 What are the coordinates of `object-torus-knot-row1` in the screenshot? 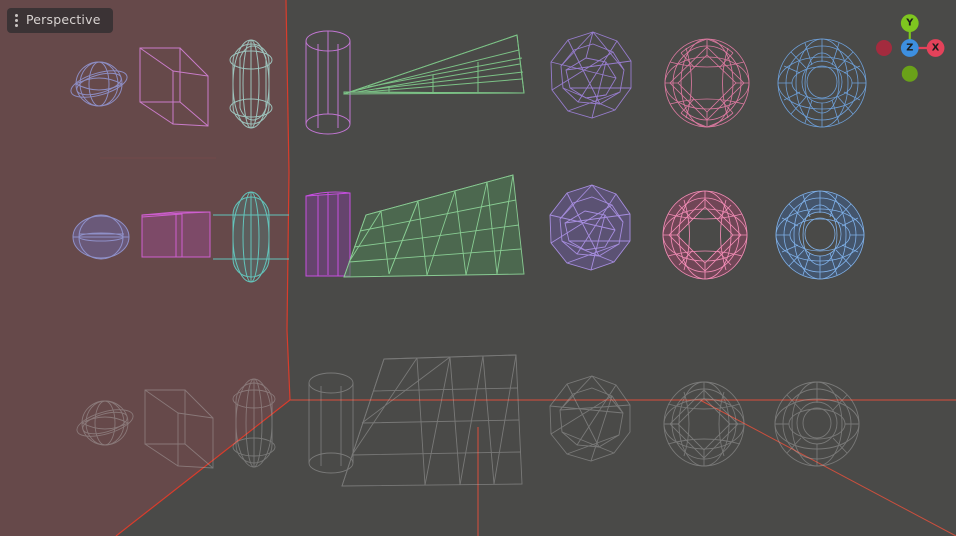 It's located at (707, 83).